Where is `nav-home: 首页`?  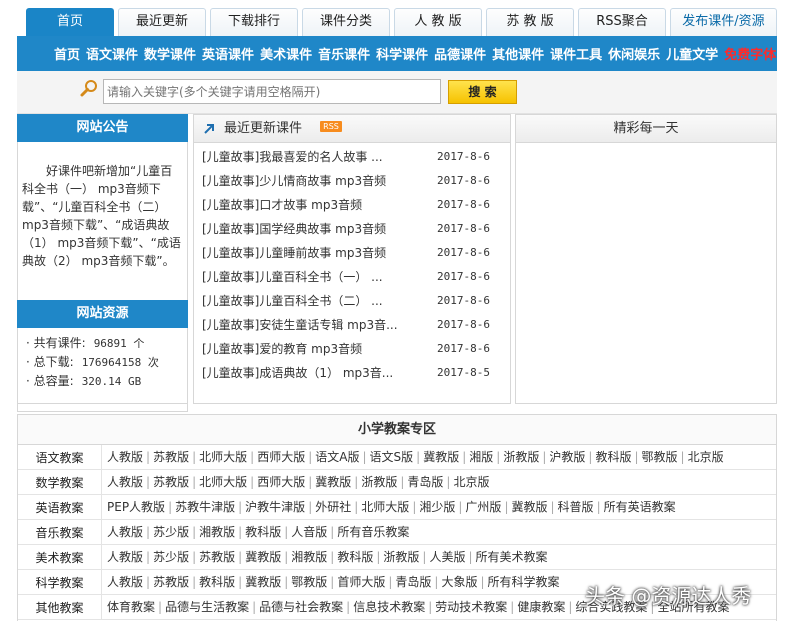 nav-home: 首页 is located at coordinates (67, 53).